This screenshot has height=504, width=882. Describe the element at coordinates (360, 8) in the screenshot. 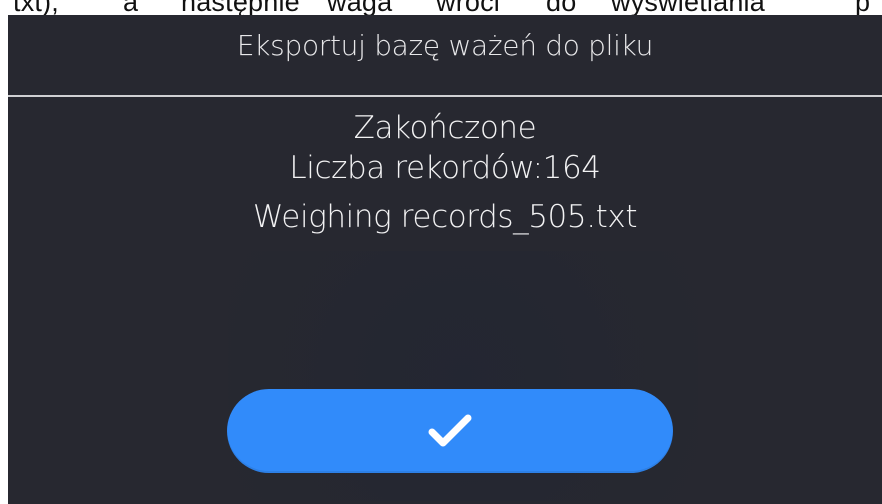

I see `document-word-waga: waga` at that location.